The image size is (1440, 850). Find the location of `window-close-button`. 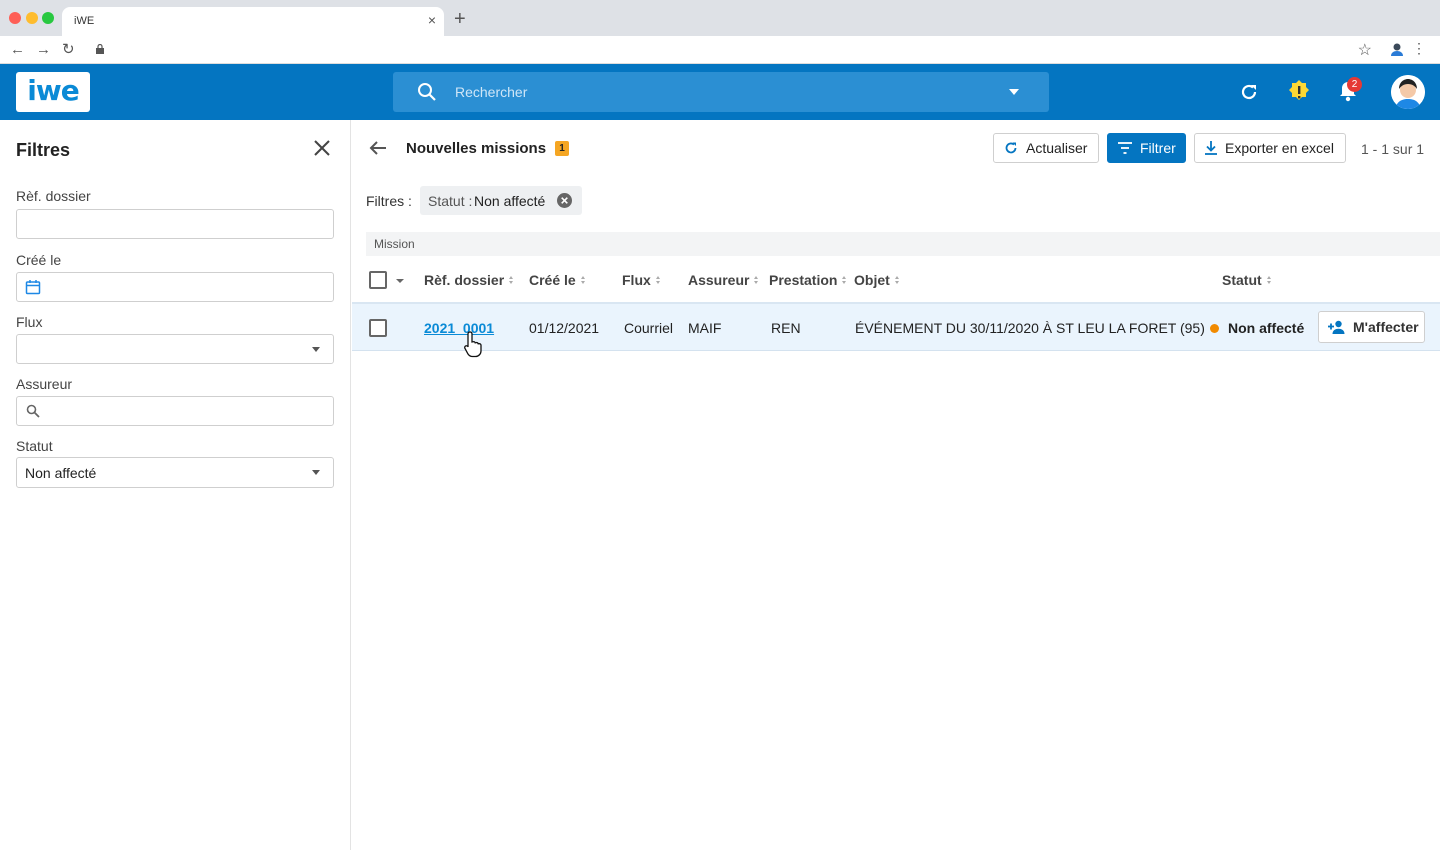

window-close-button is located at coordinates (15, 18).